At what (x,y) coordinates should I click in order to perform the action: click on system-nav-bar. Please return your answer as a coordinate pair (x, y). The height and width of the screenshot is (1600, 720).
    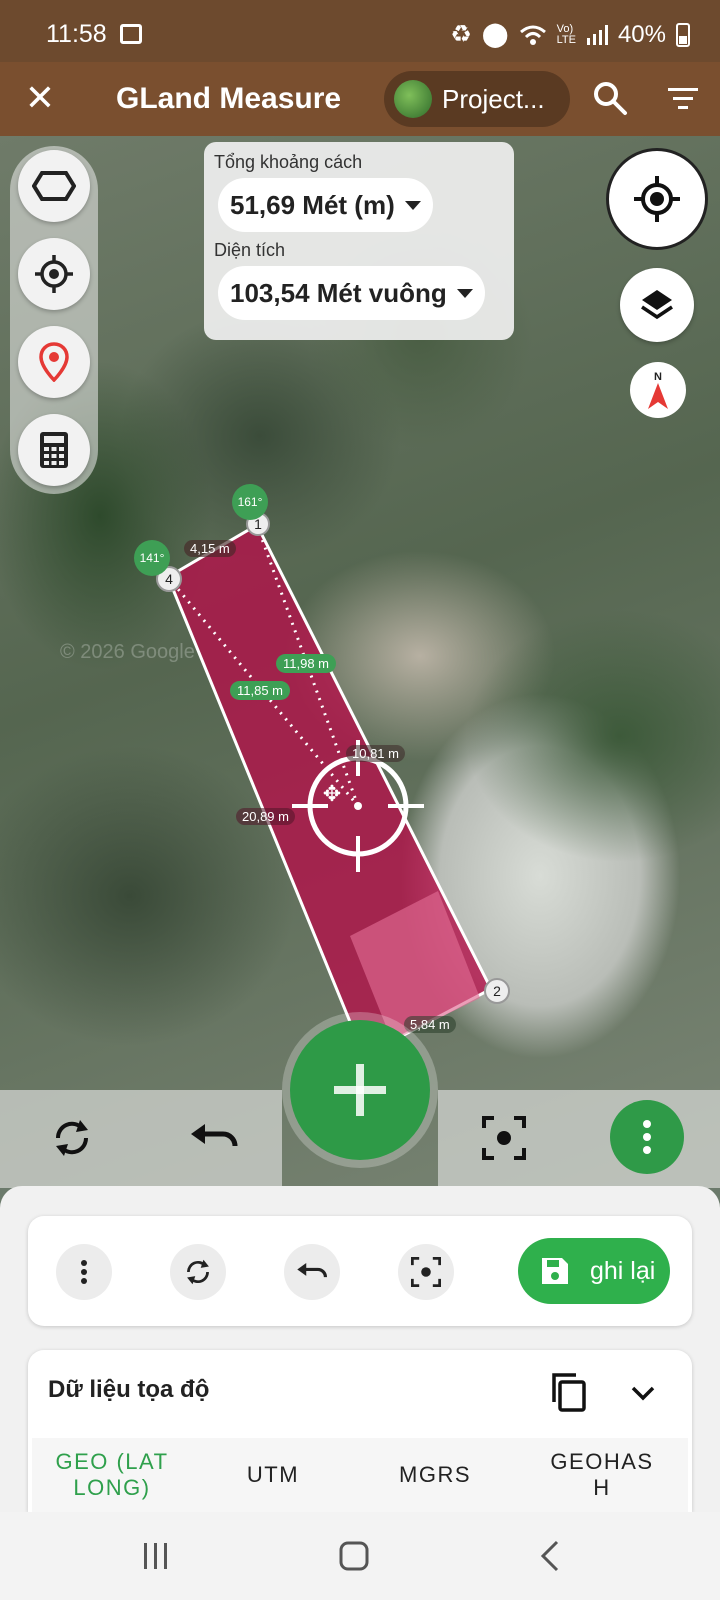
    Looking at the image, I should click on (360, 1556).